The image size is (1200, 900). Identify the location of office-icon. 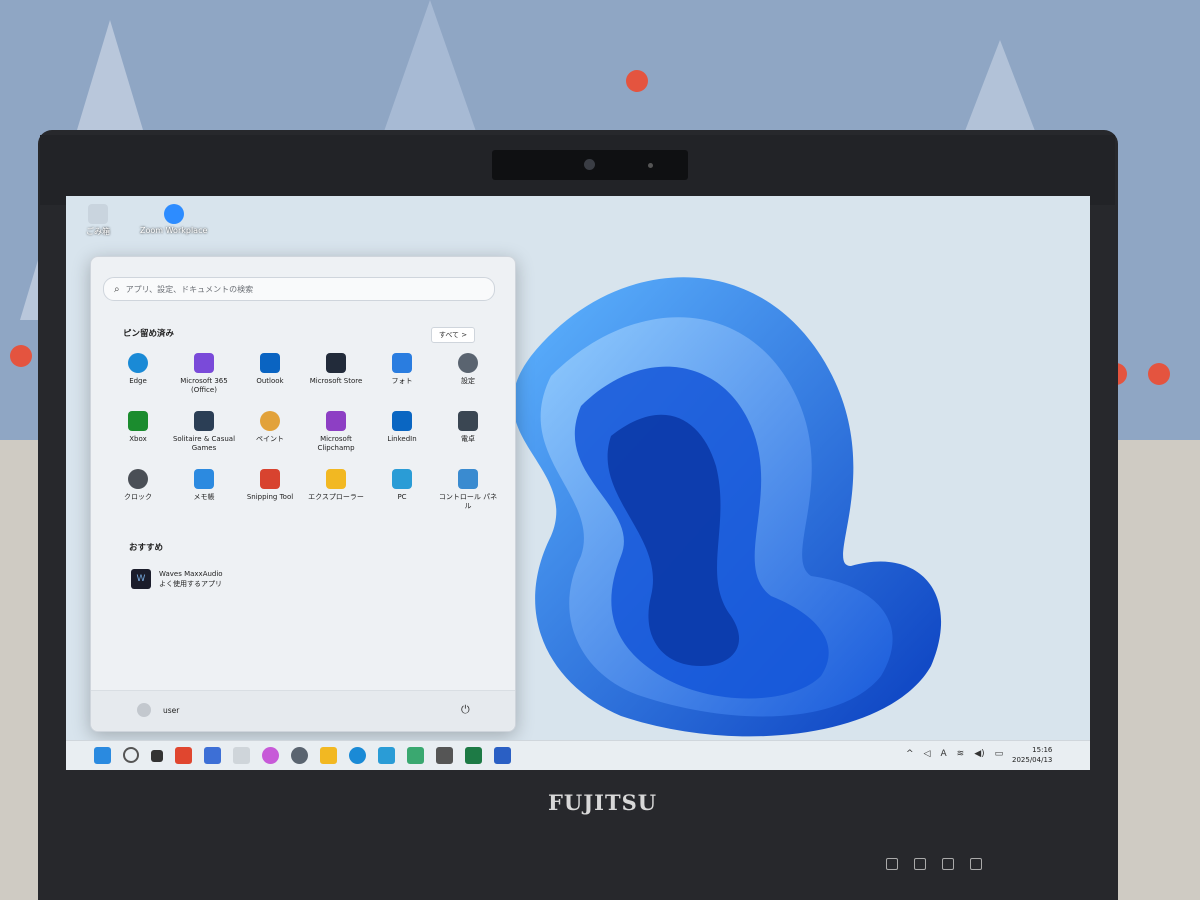
(204, 363).